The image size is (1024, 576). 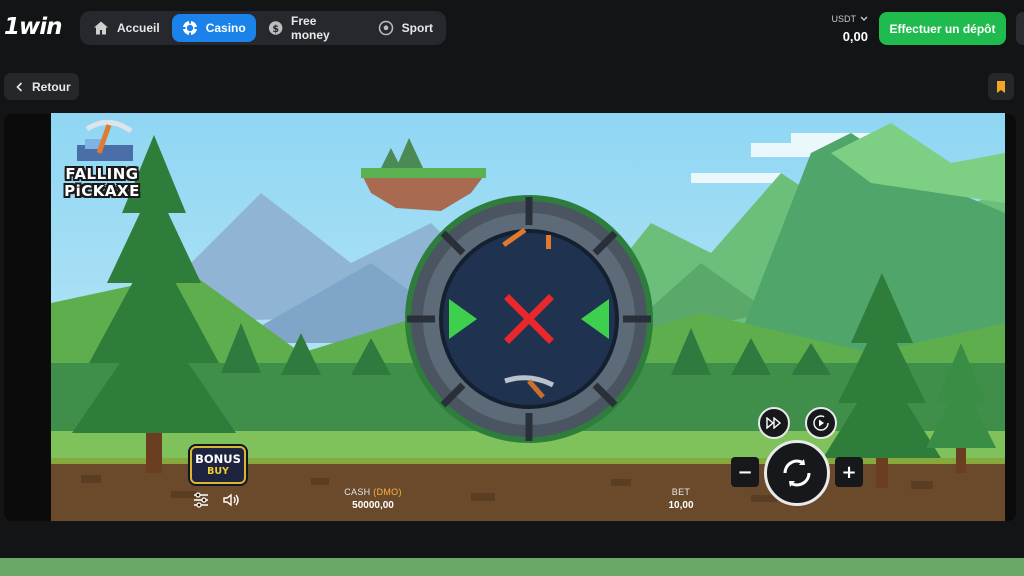 I want to click on profile-button, so click(x=1020, y=28).